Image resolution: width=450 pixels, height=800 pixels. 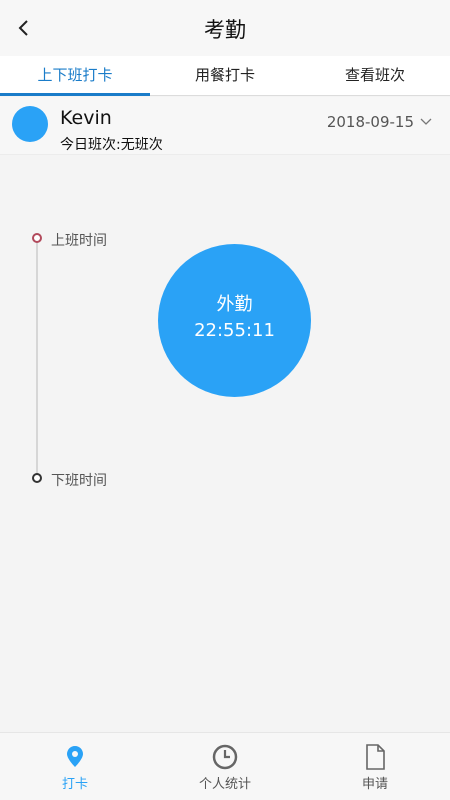 I want to click on date-value: 2018-09-15, so click(x=370, y=122).